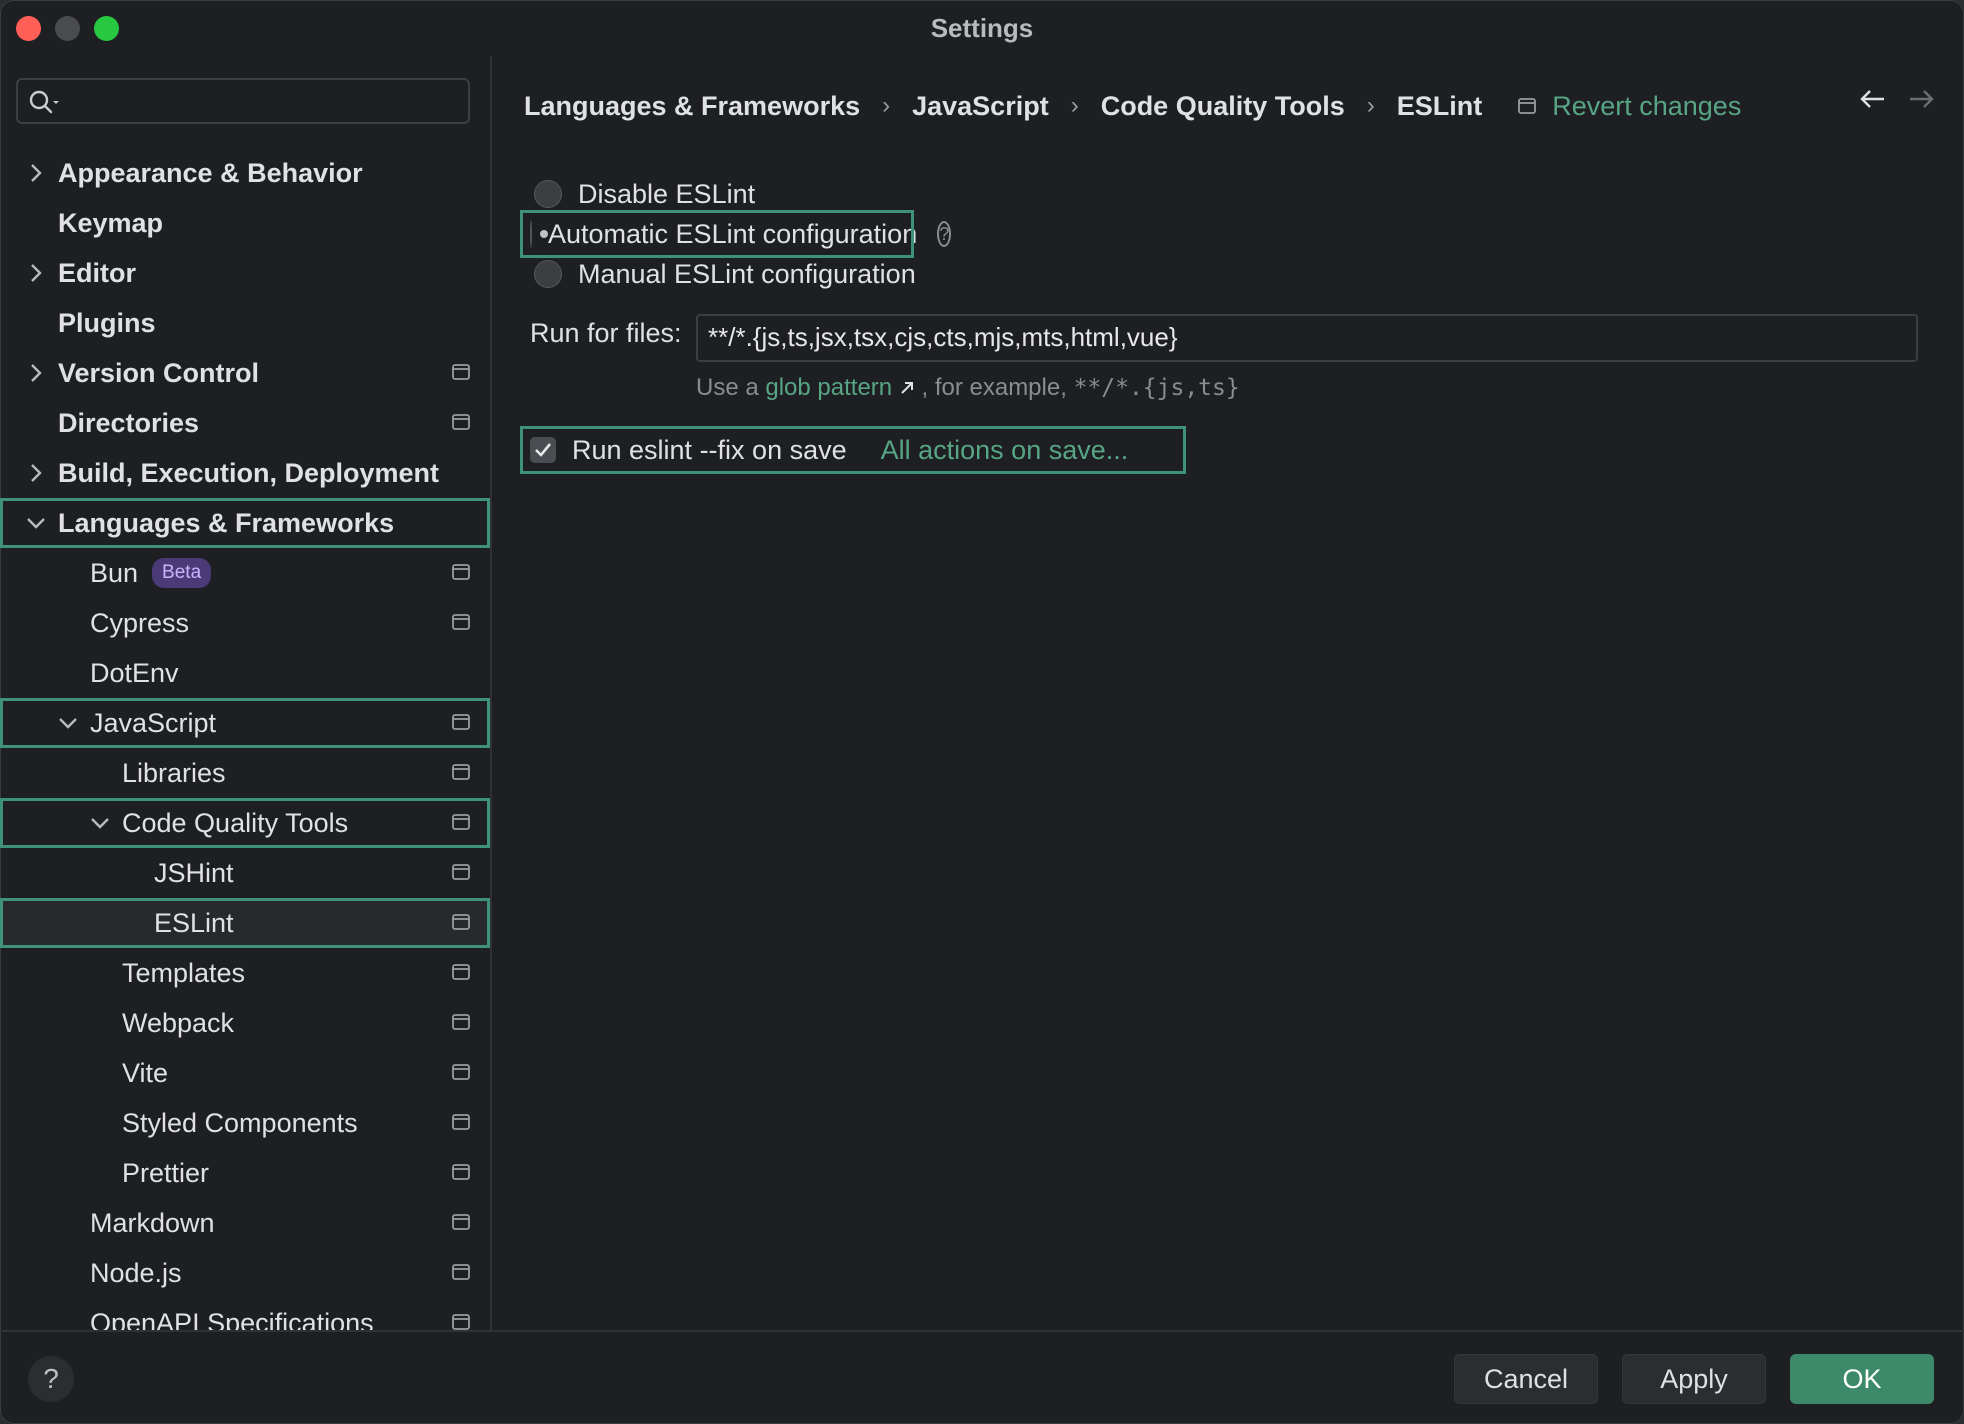  What do you see at coordinates (44, 102) in the screenshot?
I see `search-icon` at bounding box center [44, 102].